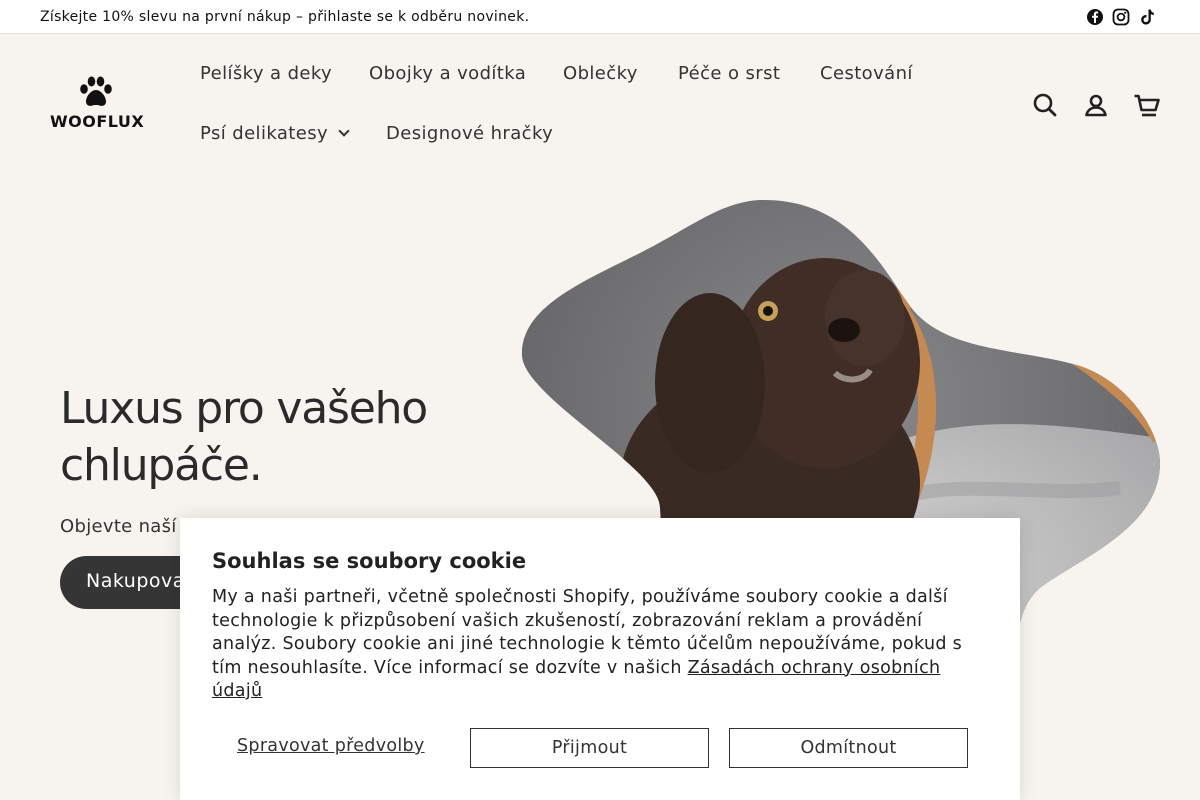 The image size is (1200, 800). I want to click on facebook-icon, so click(1095, 17).